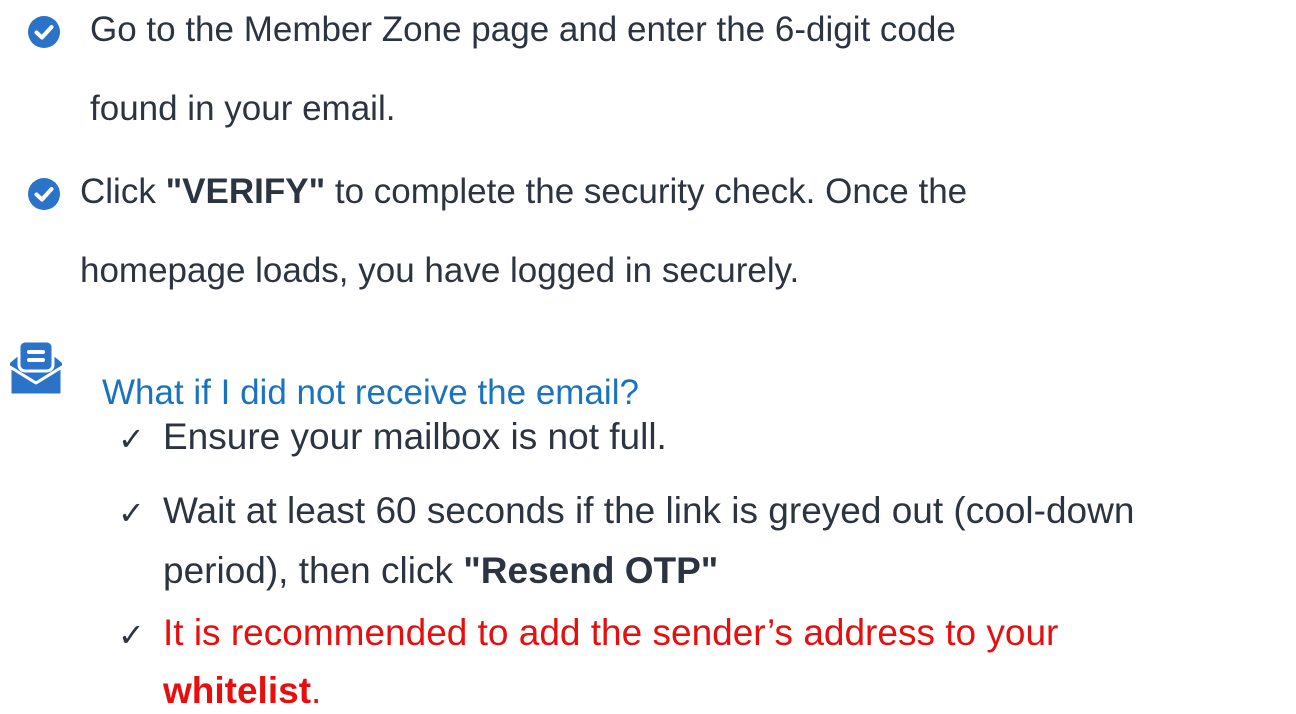 This screenshot has height=714, width=1296. I want to click on step-2-text-post: to complete the security check. Once the, so click(646, 191).